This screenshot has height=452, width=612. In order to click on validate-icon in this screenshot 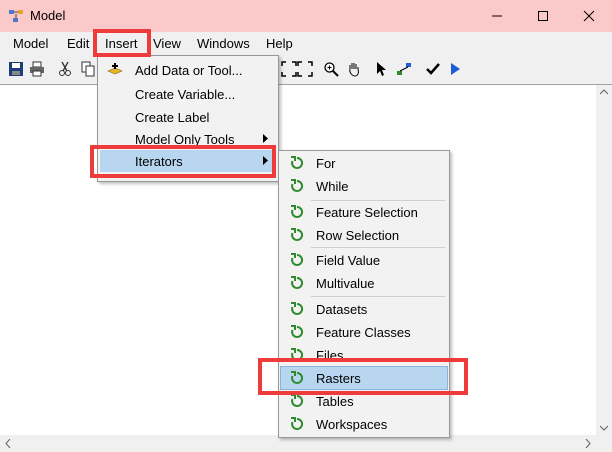, I will do `click(433, 69)`.